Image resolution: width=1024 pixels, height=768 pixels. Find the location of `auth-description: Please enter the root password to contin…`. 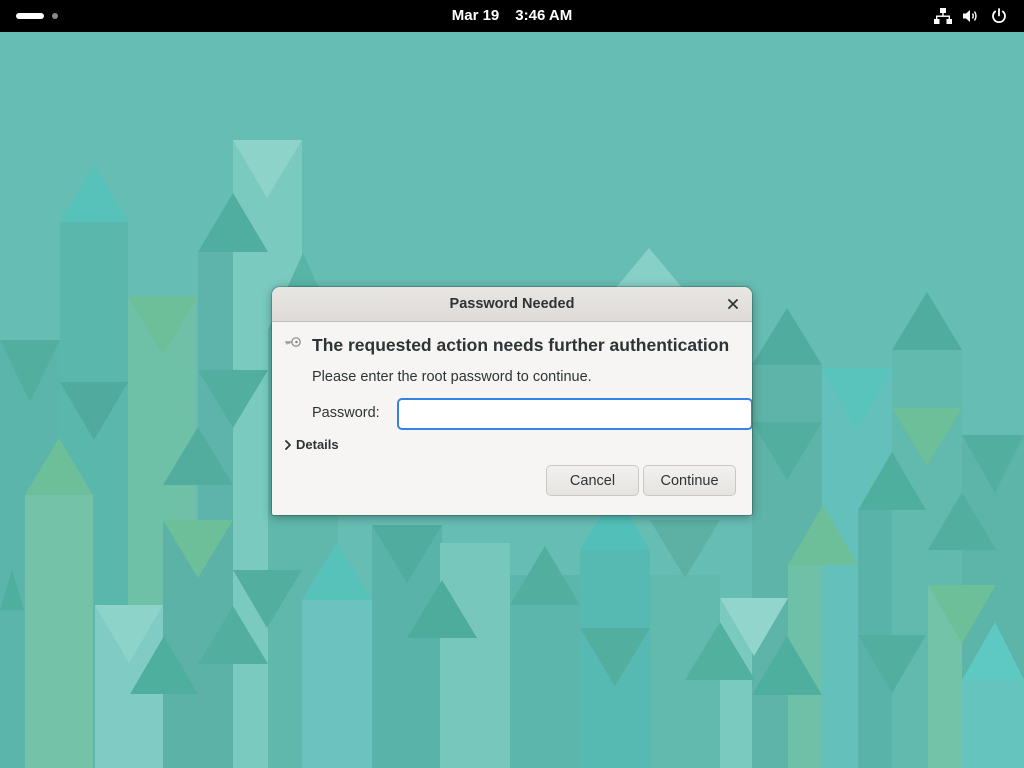

auth-description: Please enter the root password to contin… is located at coordinates (452, 377).